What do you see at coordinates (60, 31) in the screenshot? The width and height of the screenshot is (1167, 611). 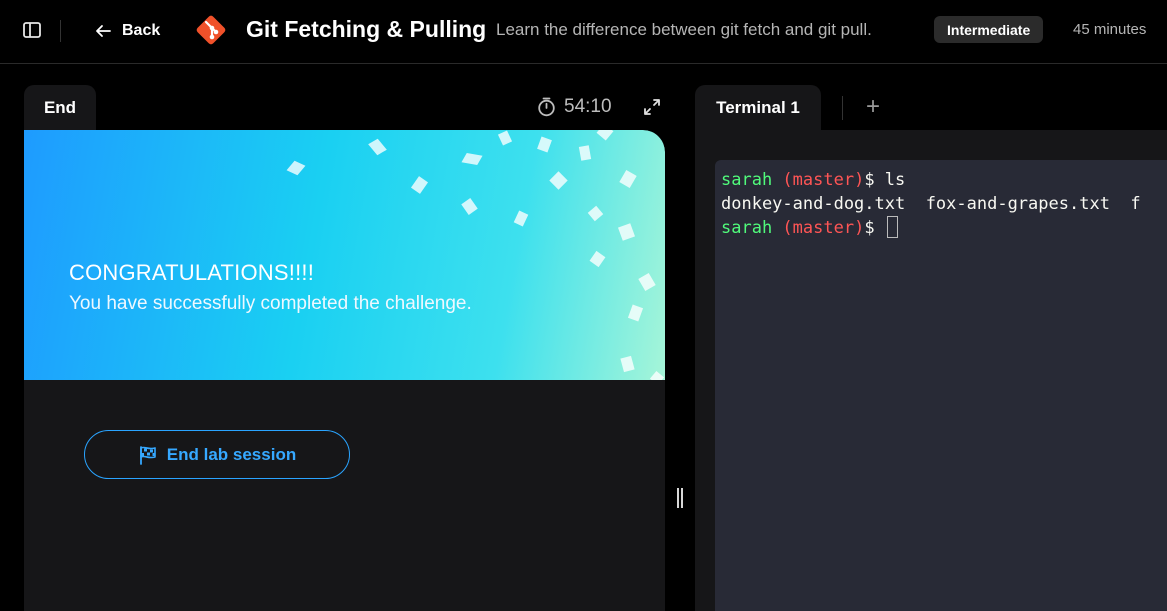 I see `header-divider` at bounding box center [60, 31].